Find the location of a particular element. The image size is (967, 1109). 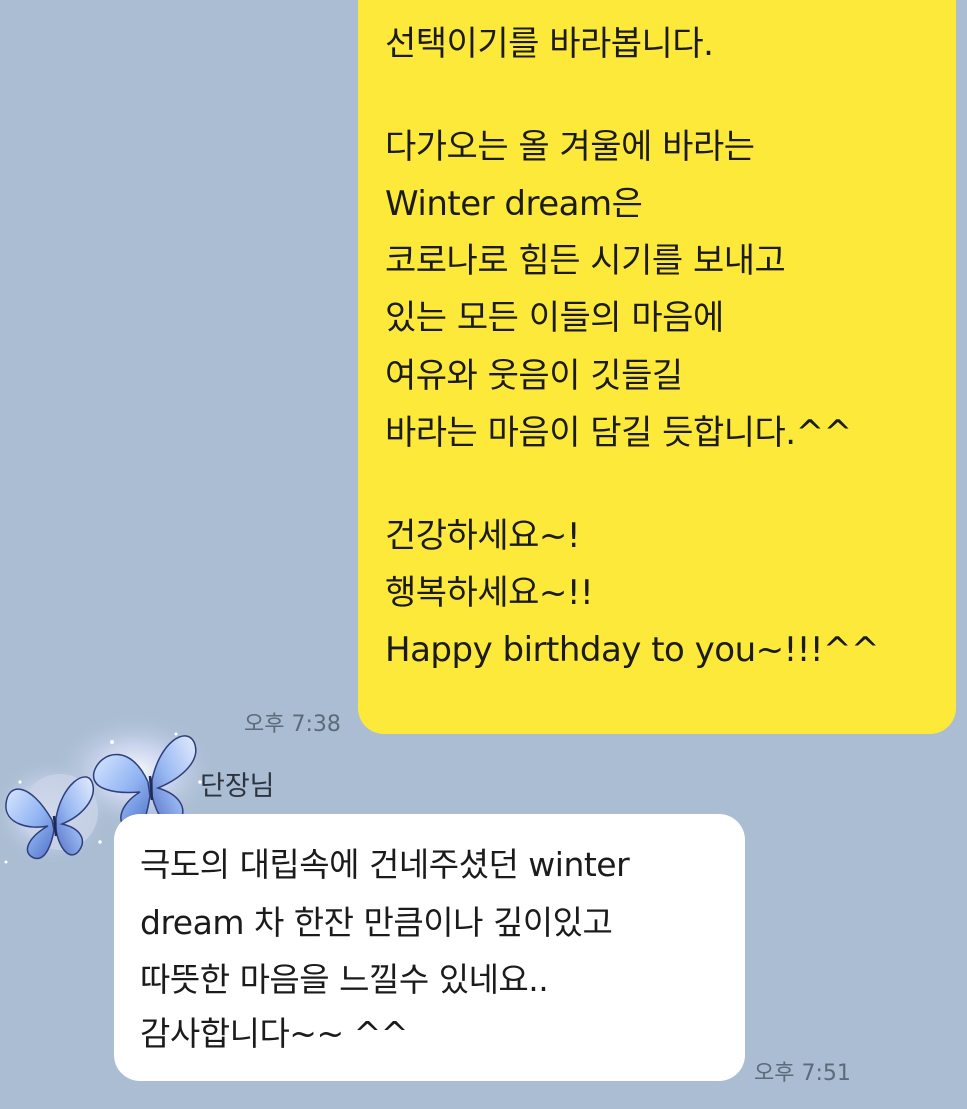

message-line: 선택이기를 바라봅니다. is located at coordinates (549, 44).